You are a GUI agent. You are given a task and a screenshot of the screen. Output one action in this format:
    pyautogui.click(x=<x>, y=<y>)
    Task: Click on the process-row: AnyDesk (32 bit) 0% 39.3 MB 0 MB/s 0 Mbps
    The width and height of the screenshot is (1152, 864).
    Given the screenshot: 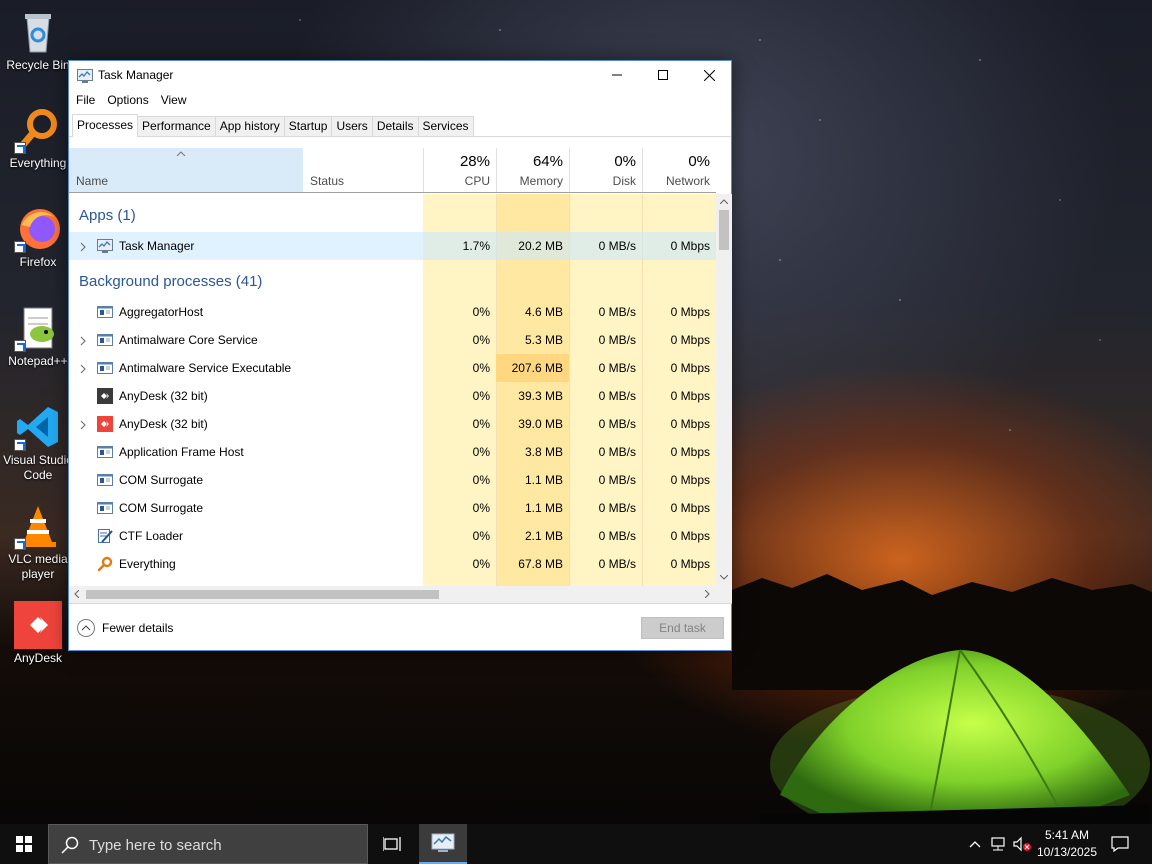 What is the action you would take?
    pyautogui.click(x=392, y=396)
    